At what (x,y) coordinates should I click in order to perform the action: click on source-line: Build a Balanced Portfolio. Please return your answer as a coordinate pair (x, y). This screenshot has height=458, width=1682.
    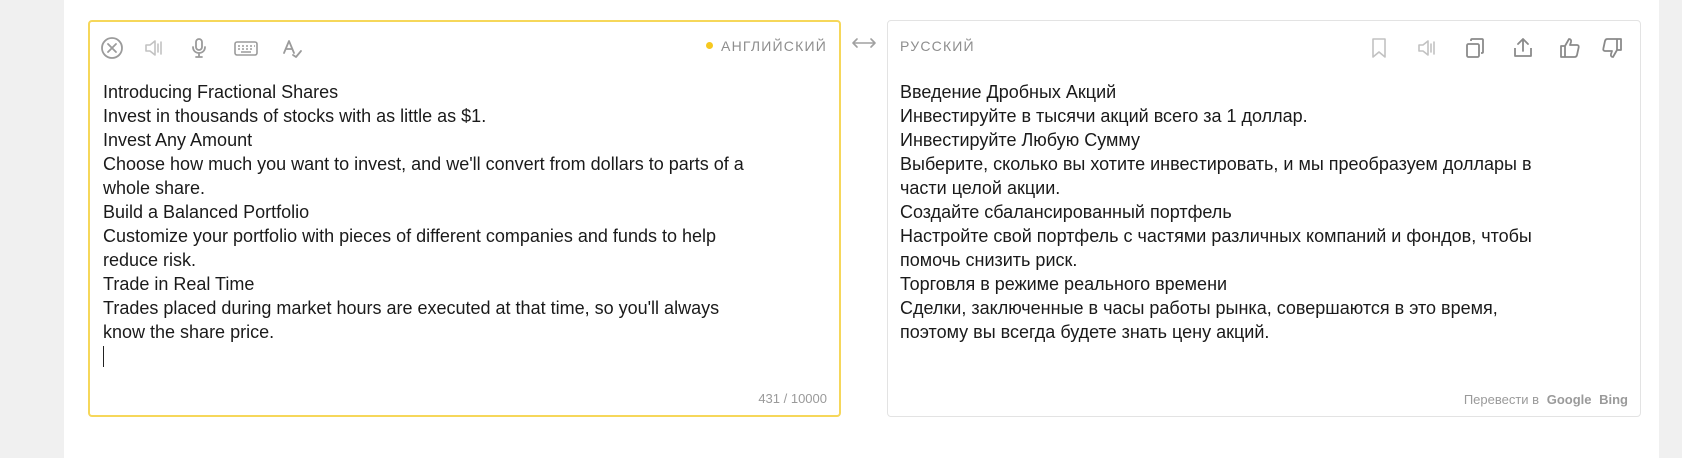
    Looking at the image, I should click on (206, 212).